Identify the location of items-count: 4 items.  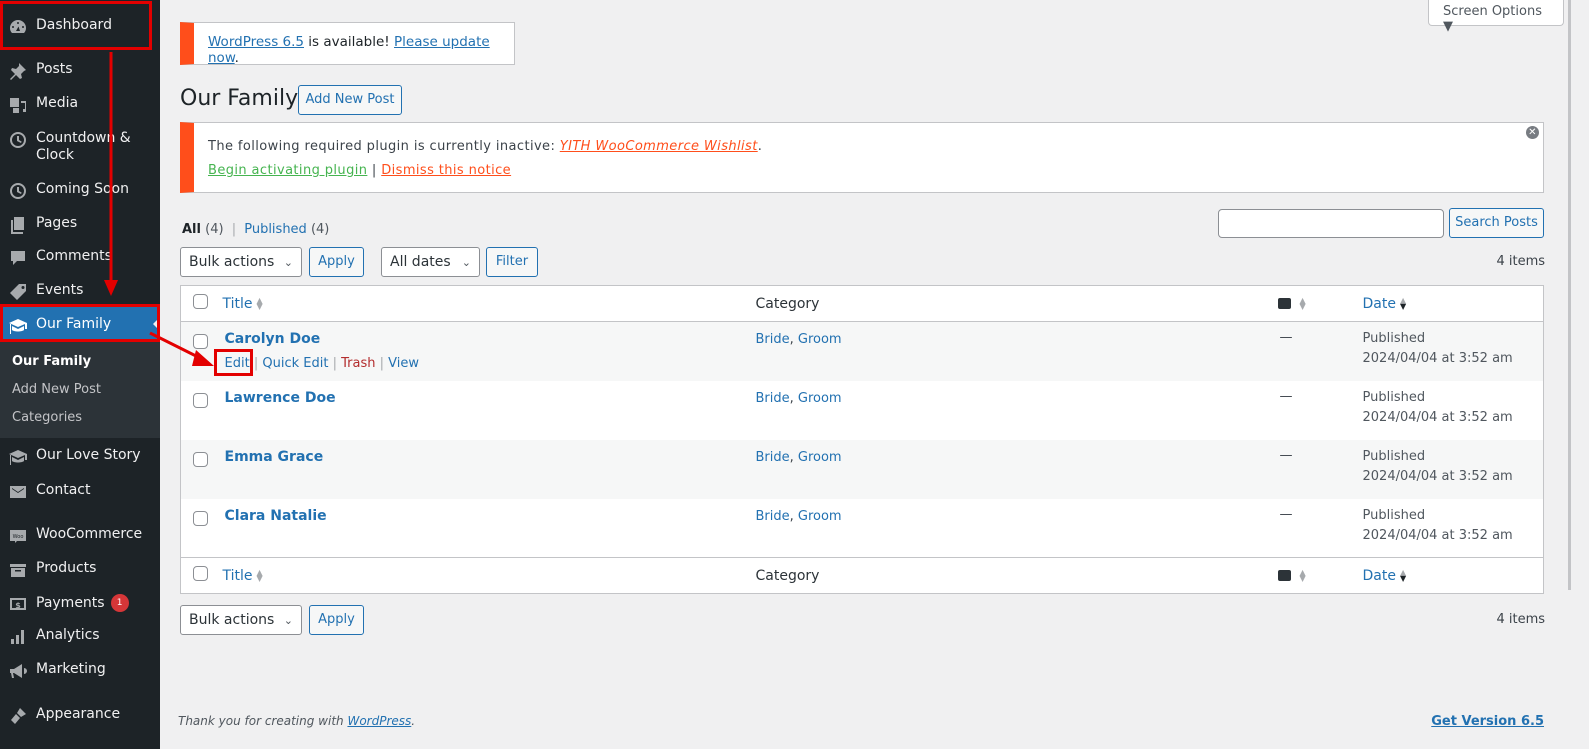
(1520, 261).